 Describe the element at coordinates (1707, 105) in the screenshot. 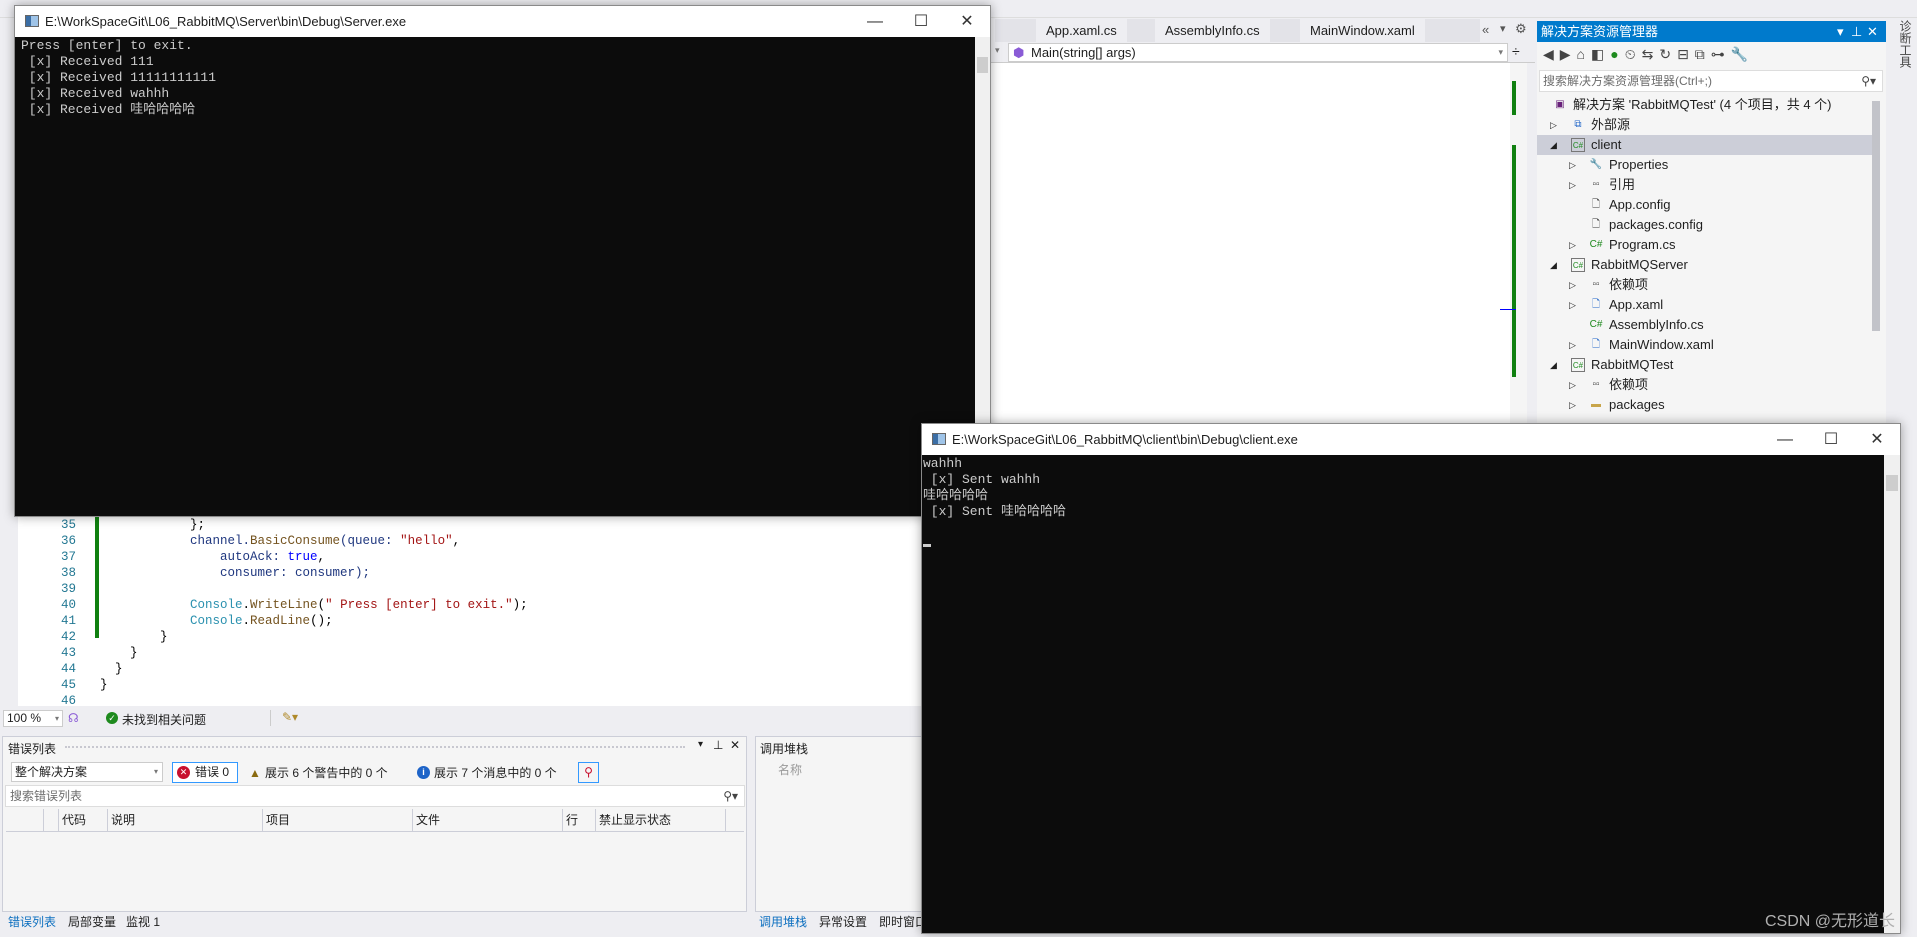

I see `tree-item: ▣ 解决方案 'RabbitMQTest' (4 个项目，共 4 个)` at that location.